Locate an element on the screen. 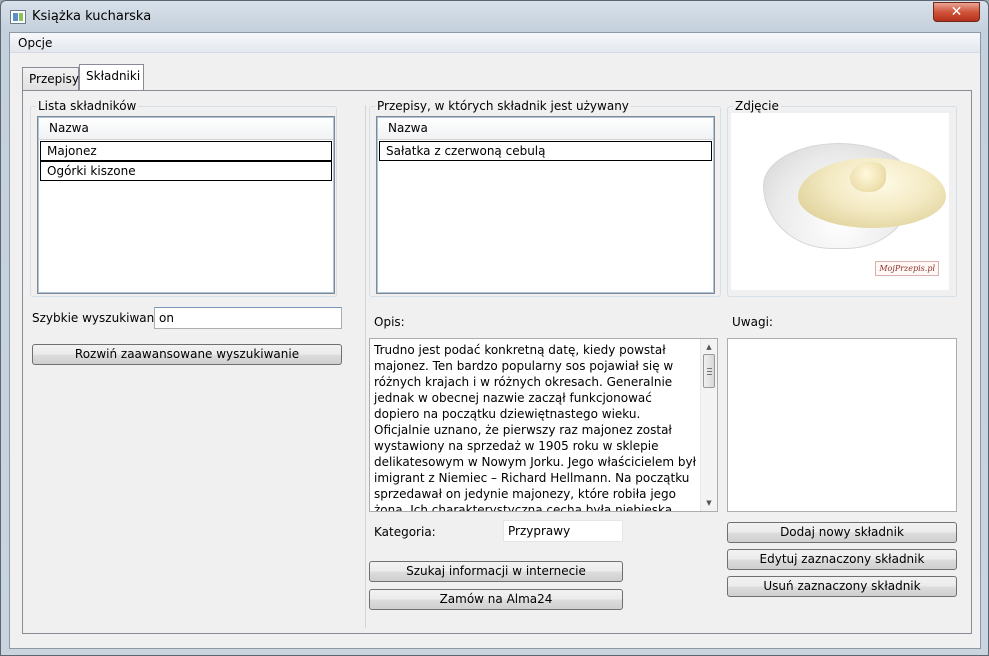 The image size is (989, 656). tab-recipes: Przepisy is located at coordinates (50, 79).